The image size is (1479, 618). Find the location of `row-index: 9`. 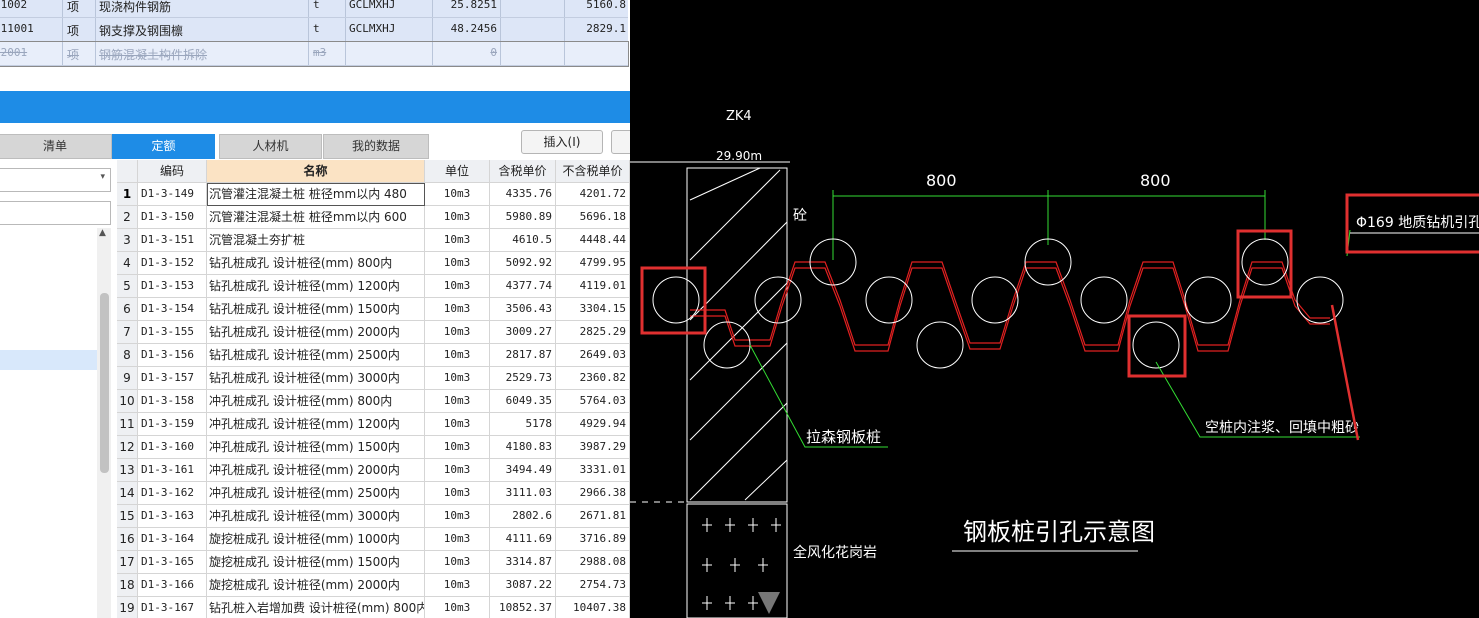

row-index: 9 is located at coordinates (127, 378).